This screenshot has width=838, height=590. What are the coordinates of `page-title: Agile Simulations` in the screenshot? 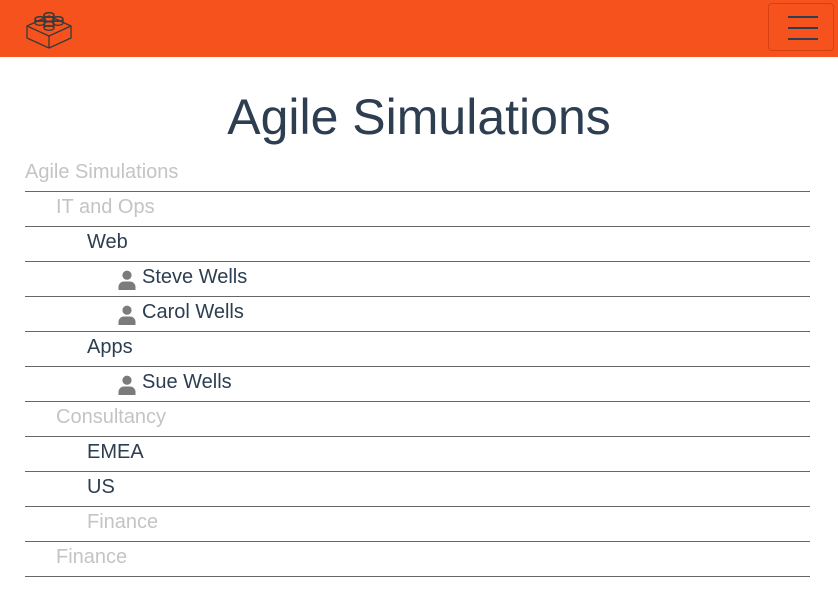 It's located at (419, 117).